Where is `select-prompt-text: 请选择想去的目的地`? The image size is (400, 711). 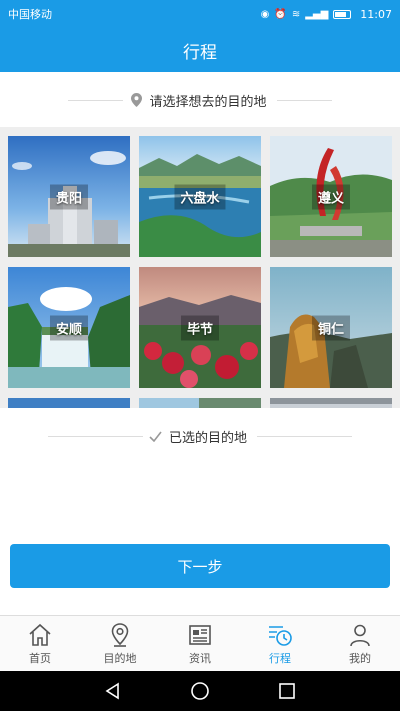
select-prompt-text: 请选择想去的目的地 is located at coordinates (208, 102).